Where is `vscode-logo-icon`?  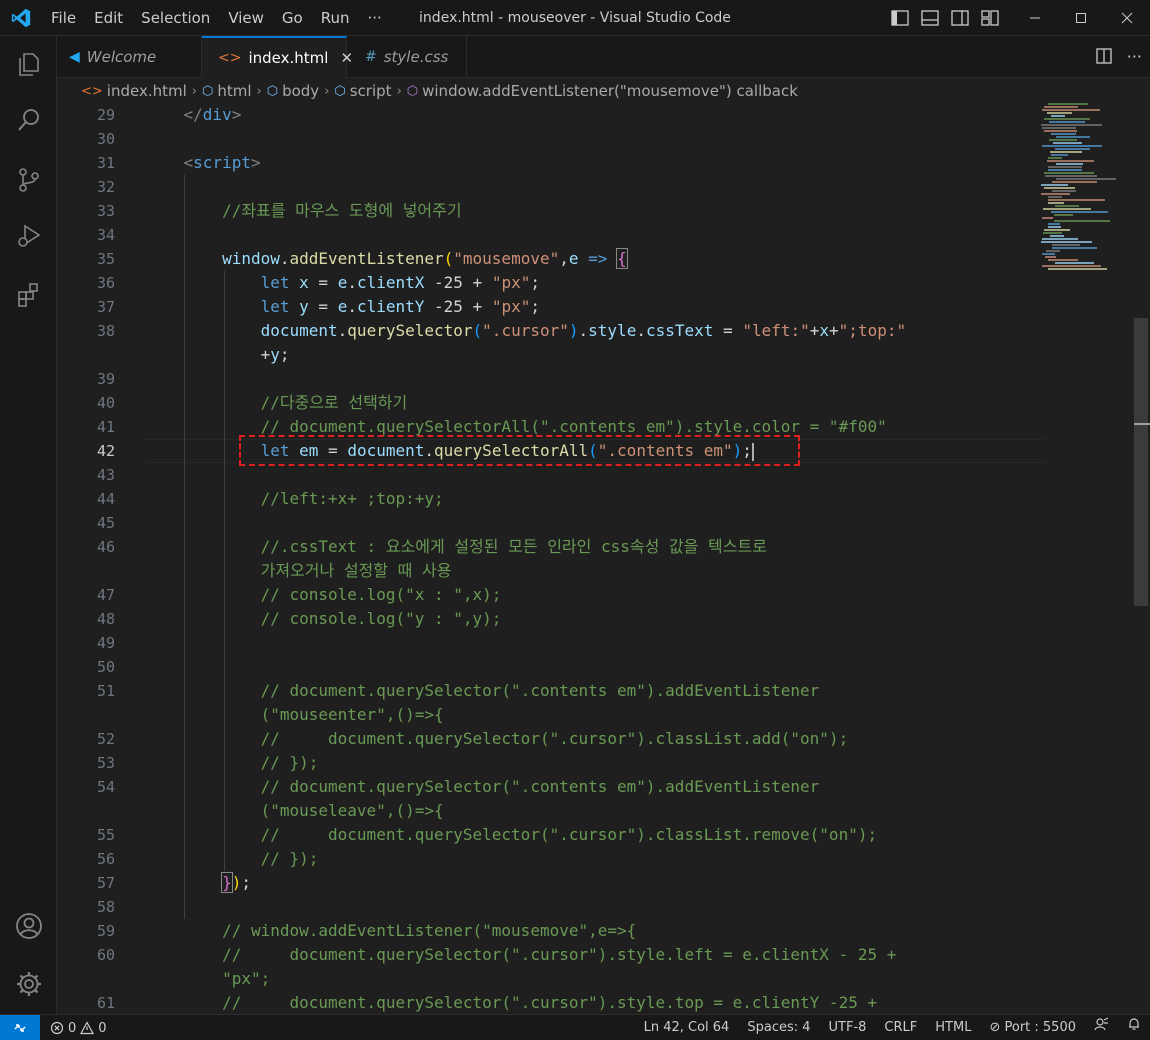
vscode-logo-icon is located at coordinates (21, 18).